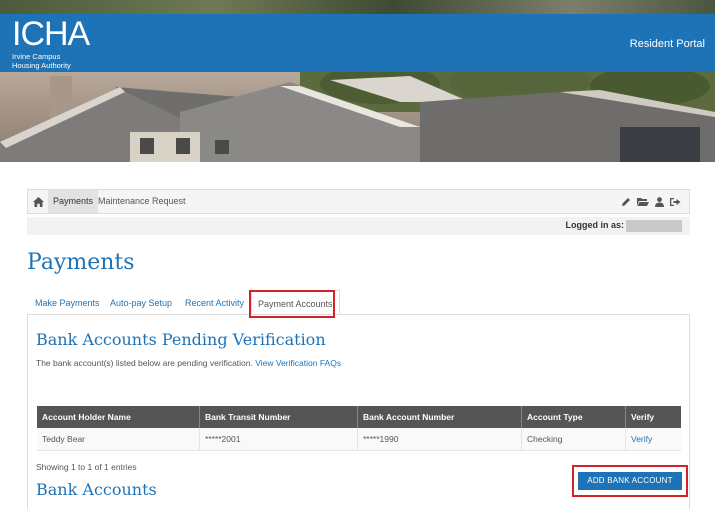 The height and width of the screenshot is (509, 715). Describe the element at coordinates (595, 225) in the screenshot. I see `logged-in-label: Logged in as:` at that location.